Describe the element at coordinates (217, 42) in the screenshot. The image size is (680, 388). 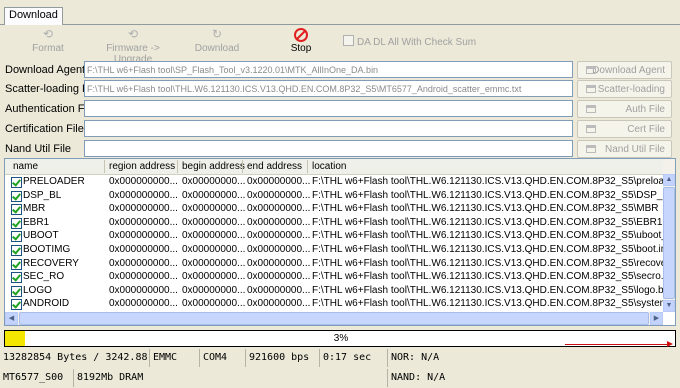
I see `download-button: ↻ Download` at that location.